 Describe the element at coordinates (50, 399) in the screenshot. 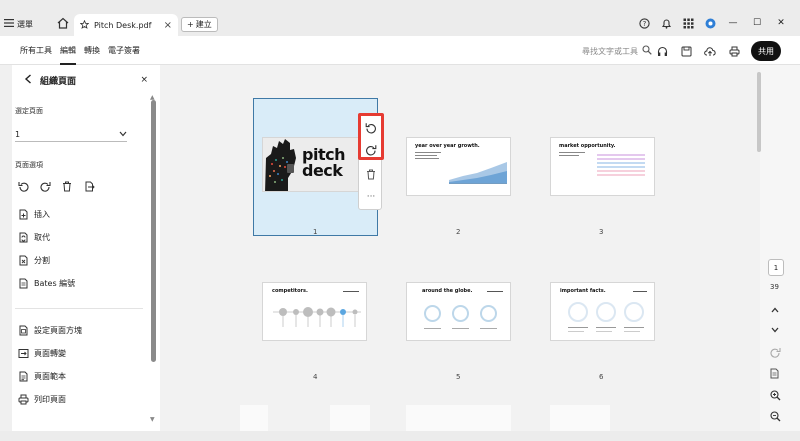

I see `print-pages-label: 列印頁面` at that location.